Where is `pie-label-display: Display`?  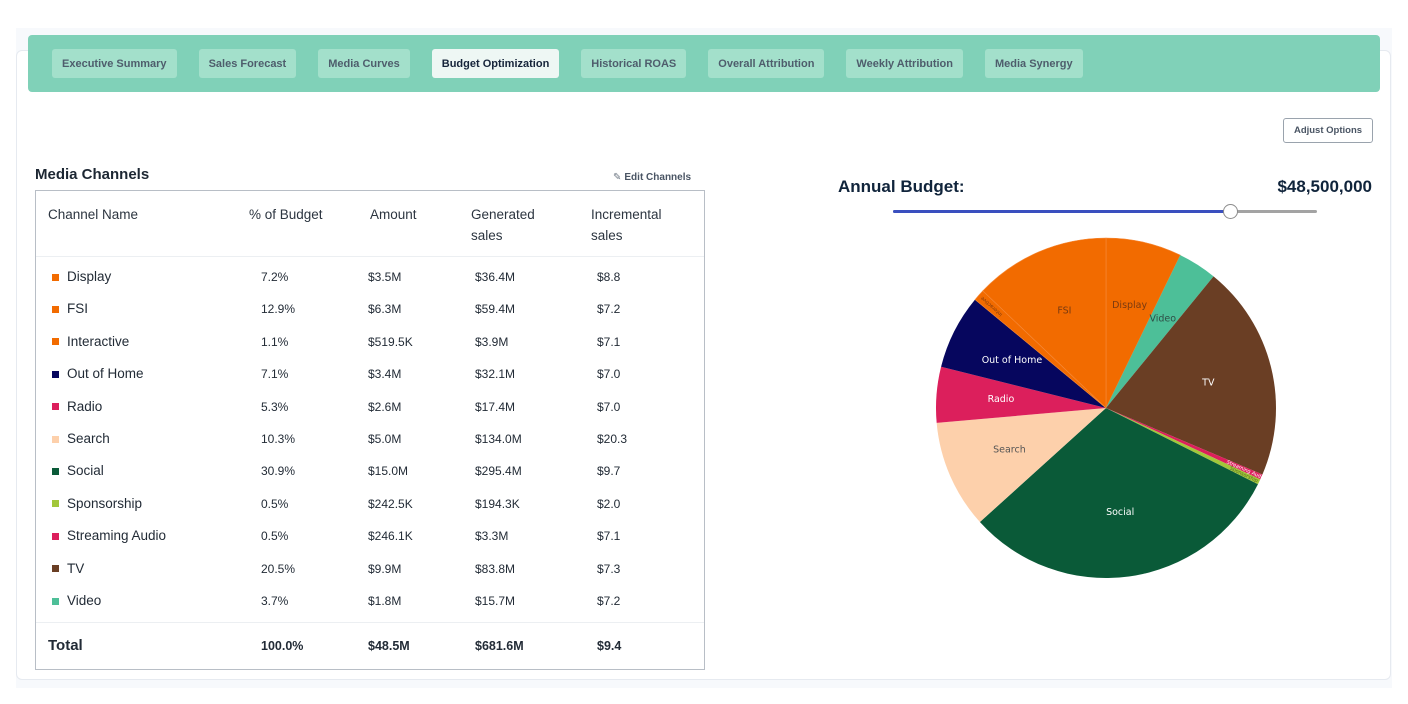
pie-label-display: Display is located at coordinates (1129, 305).